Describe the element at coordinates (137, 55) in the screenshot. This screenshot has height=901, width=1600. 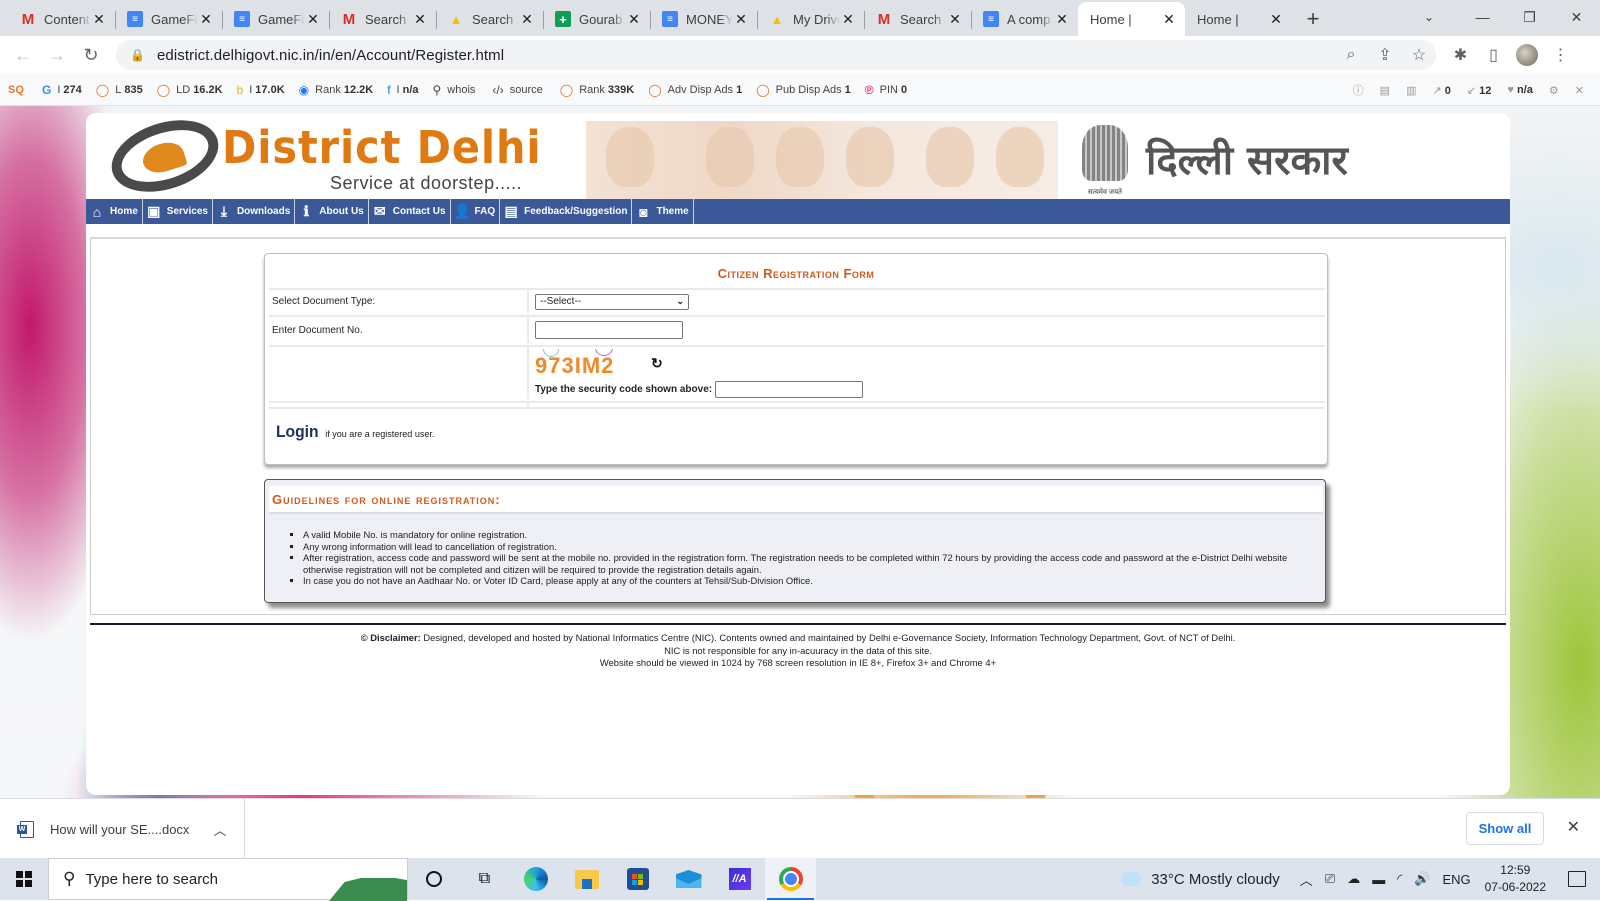
I see `lock-icon: 🔒` at that location.